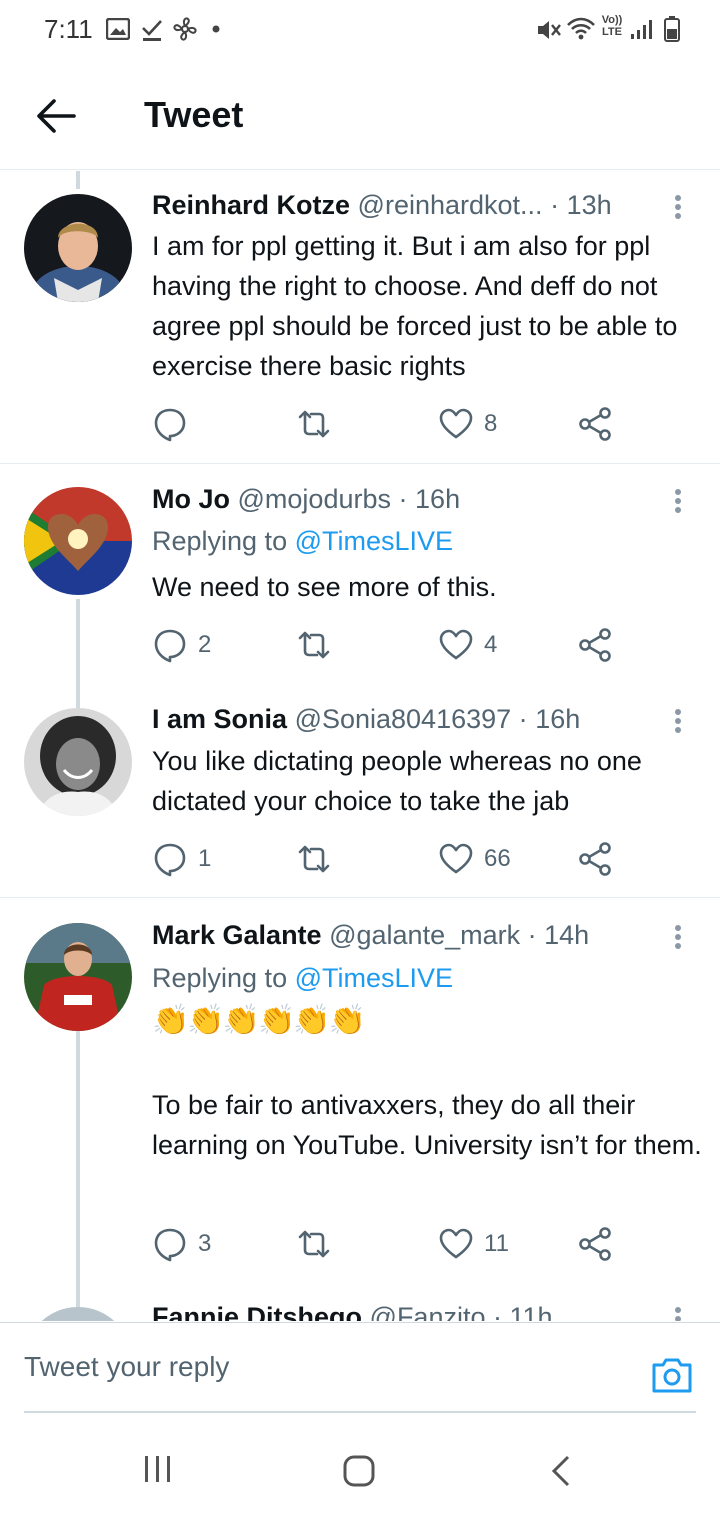  Describe the element at coordinates (118, 29) in the screenshot. I see `gallery-icon` at that location.